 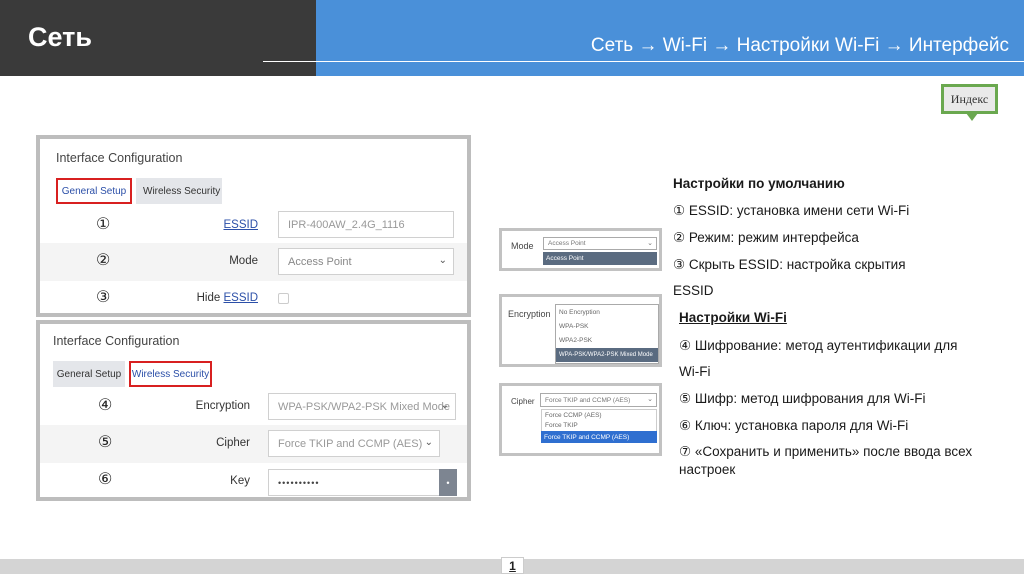 I want to click on cipher-option: Force TKIP, so click(x=599, y=425).